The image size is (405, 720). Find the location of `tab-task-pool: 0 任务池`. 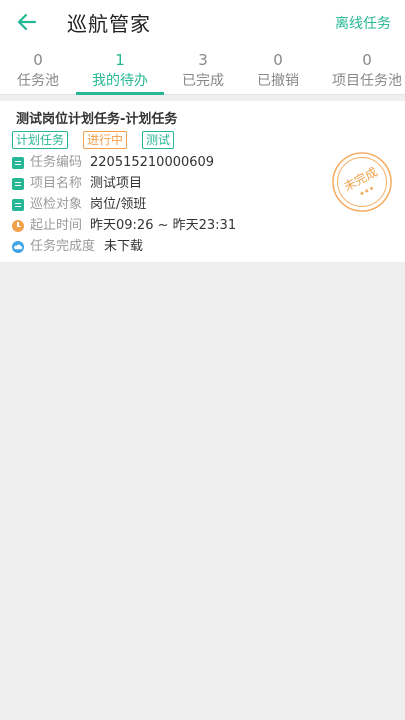

tab-task-pool: 0 任务池 is located at coordinates (38, 73).